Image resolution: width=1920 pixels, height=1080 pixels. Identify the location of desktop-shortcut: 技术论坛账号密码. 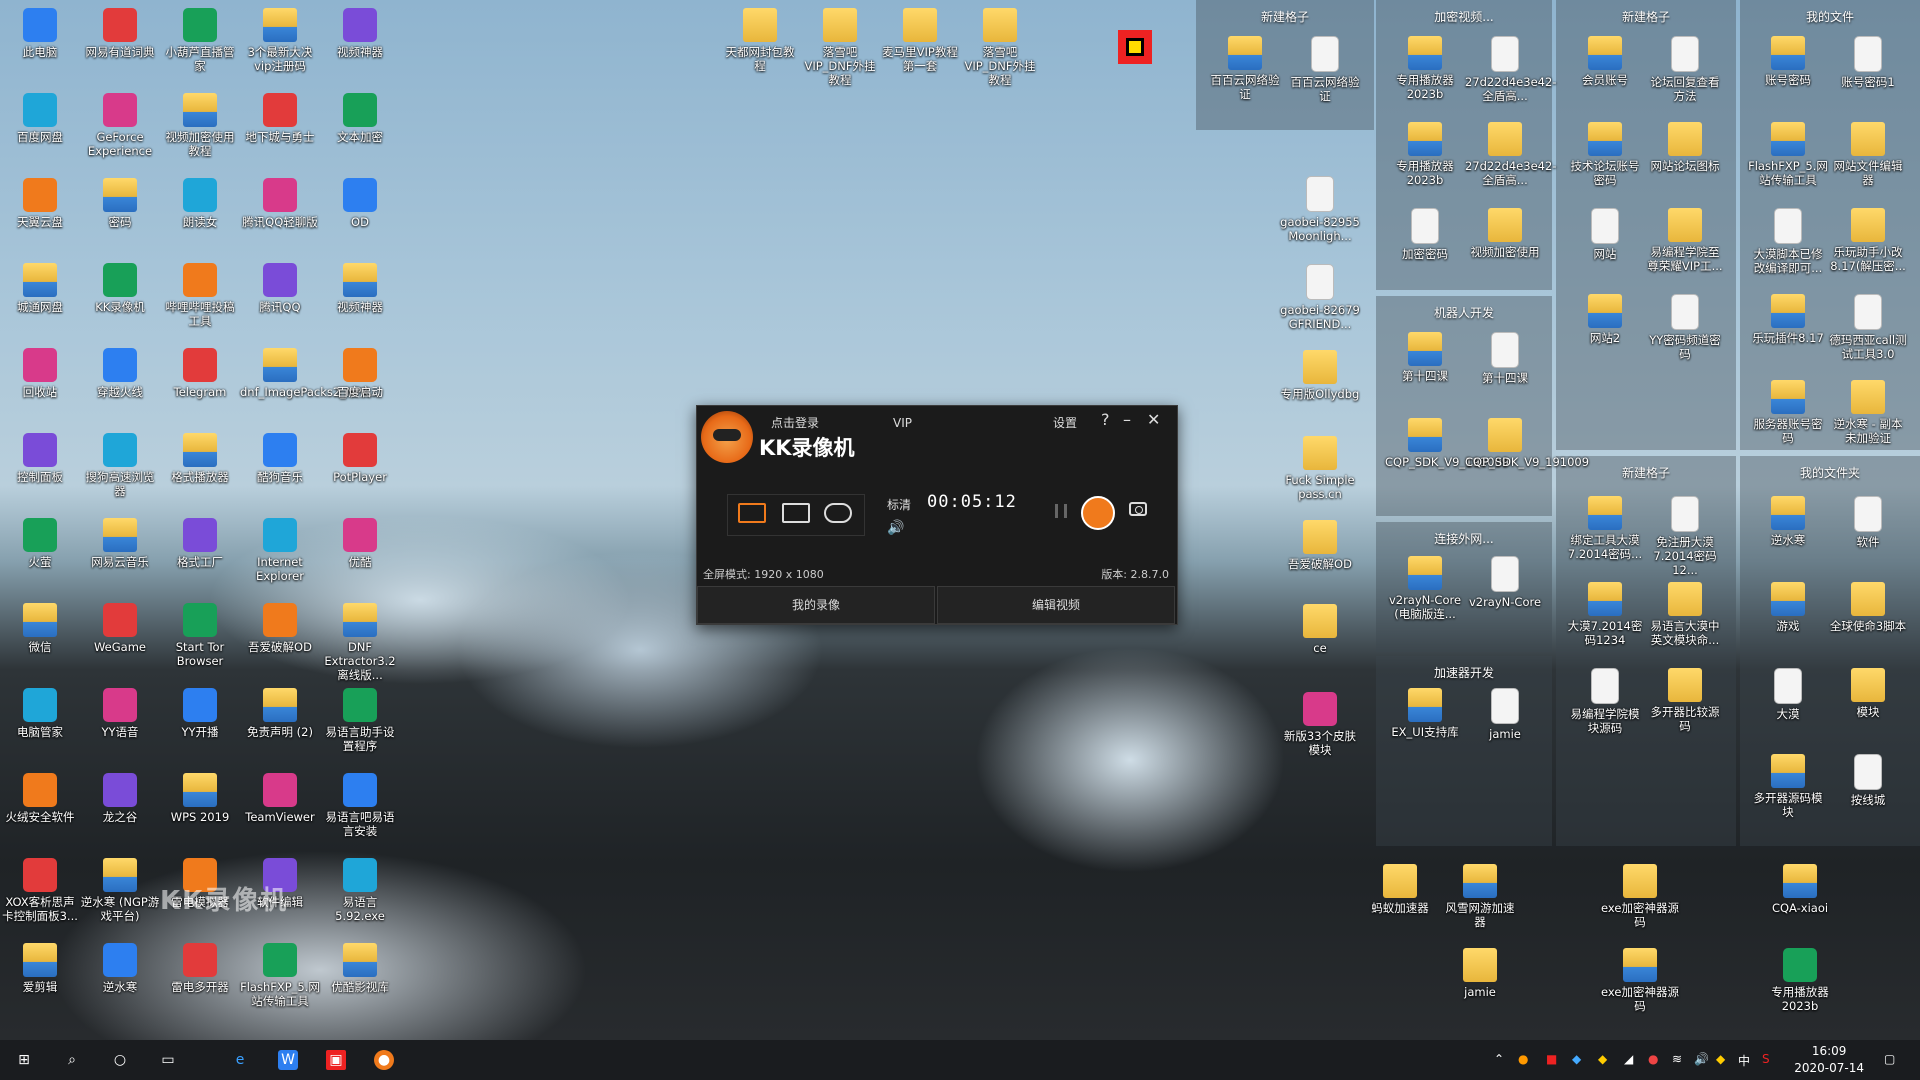
(1605, 154).